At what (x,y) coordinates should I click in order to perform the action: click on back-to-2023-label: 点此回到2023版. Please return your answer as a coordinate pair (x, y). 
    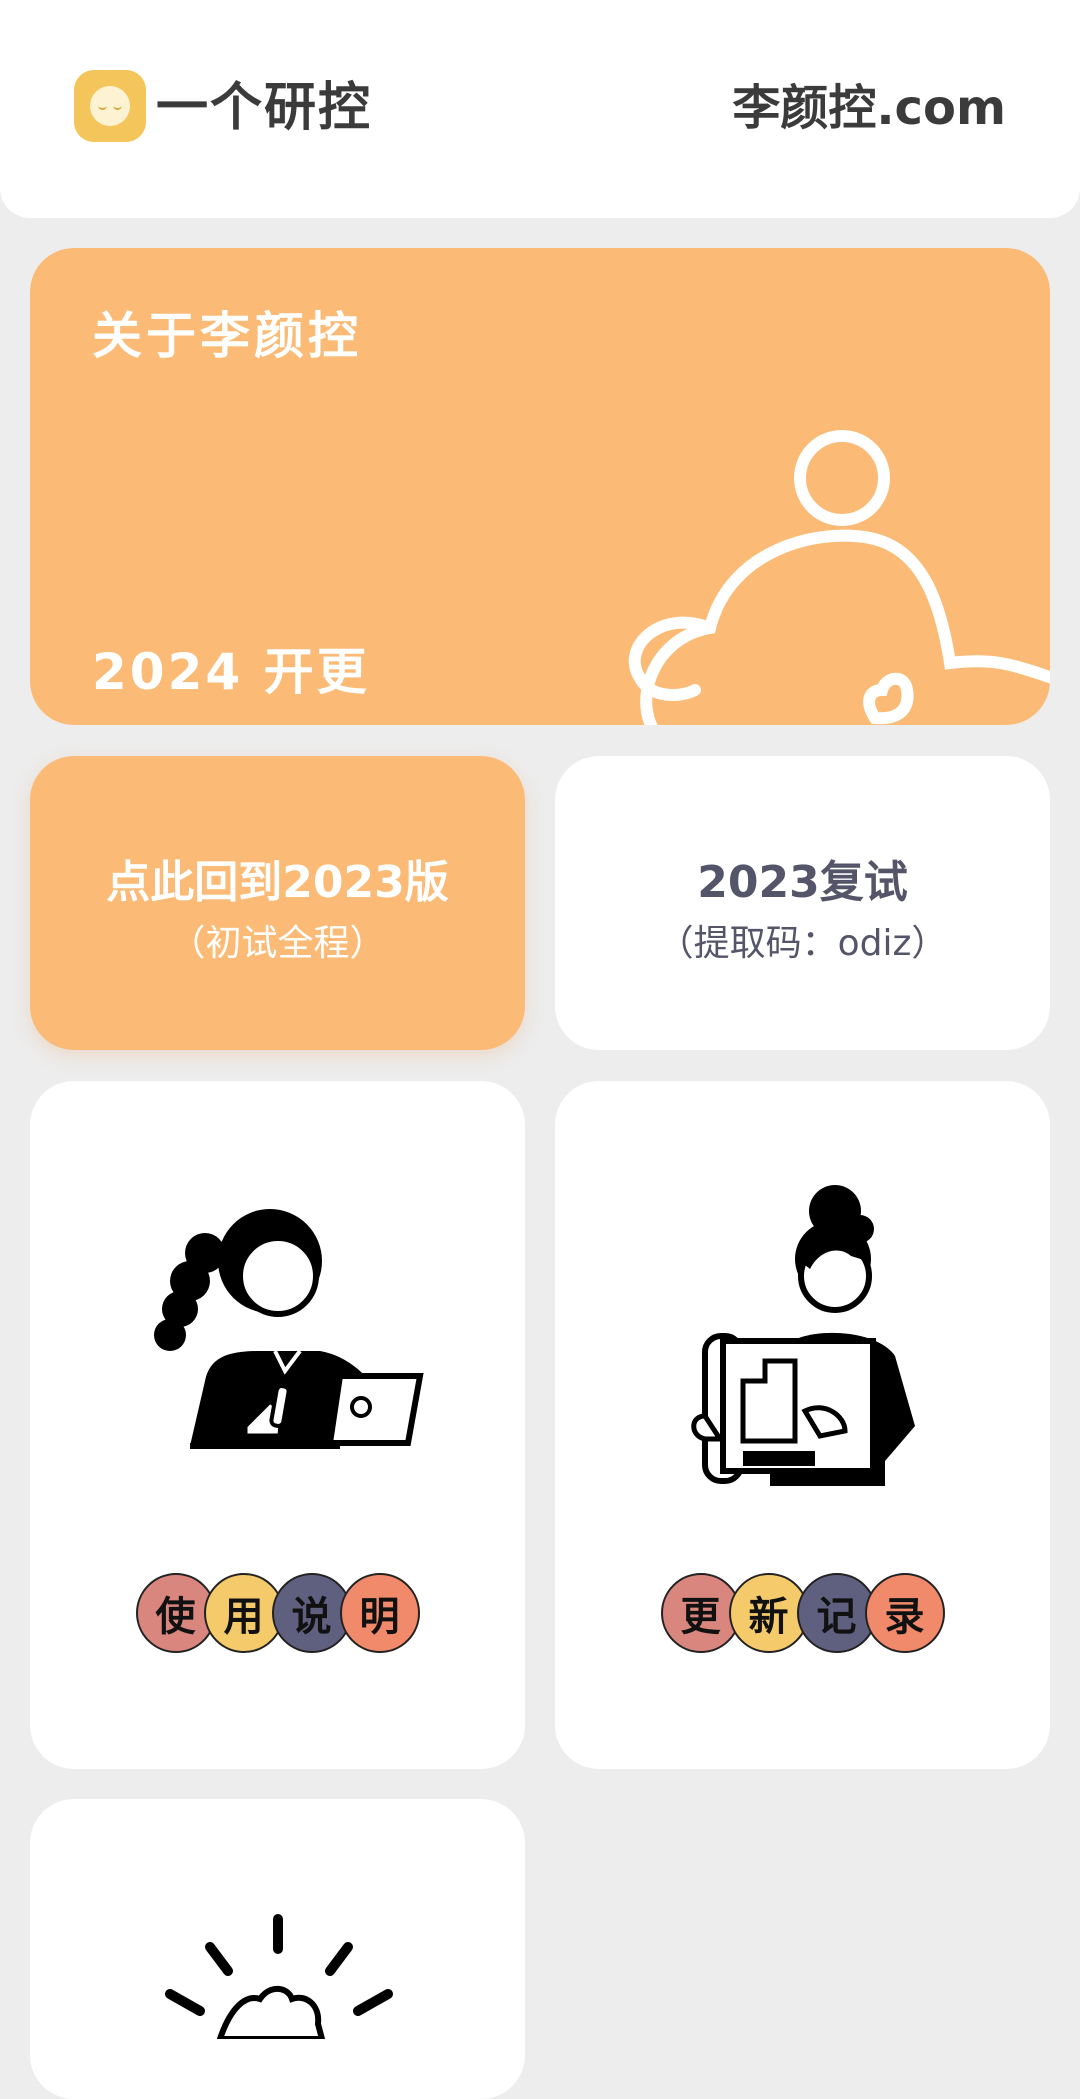
    Looking at the image, I should click on (277, 882).